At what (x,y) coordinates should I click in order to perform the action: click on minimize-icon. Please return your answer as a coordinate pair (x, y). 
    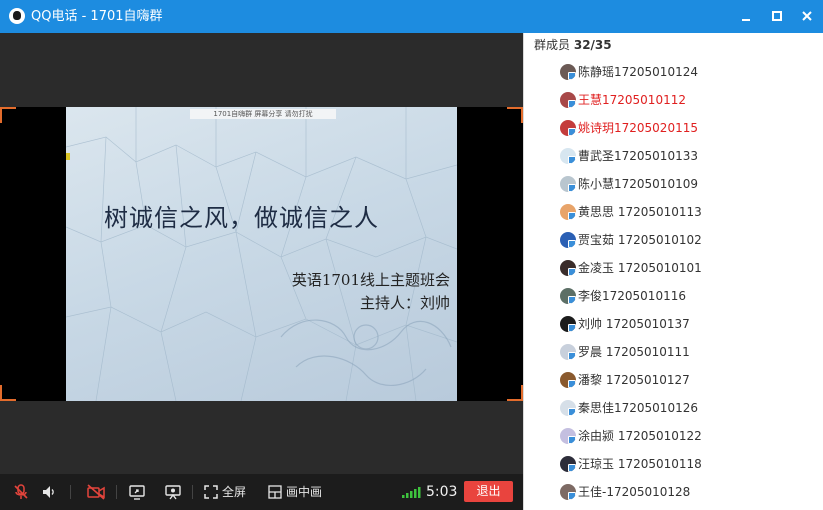
    Looking at the image, I should click on (746, 20).